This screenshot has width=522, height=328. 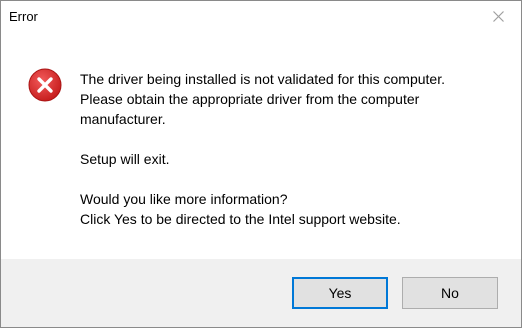 What do you see at coordinates (23, 16) in the screenshot?
I see `window-title: Error` at bounding box center [23, 16].